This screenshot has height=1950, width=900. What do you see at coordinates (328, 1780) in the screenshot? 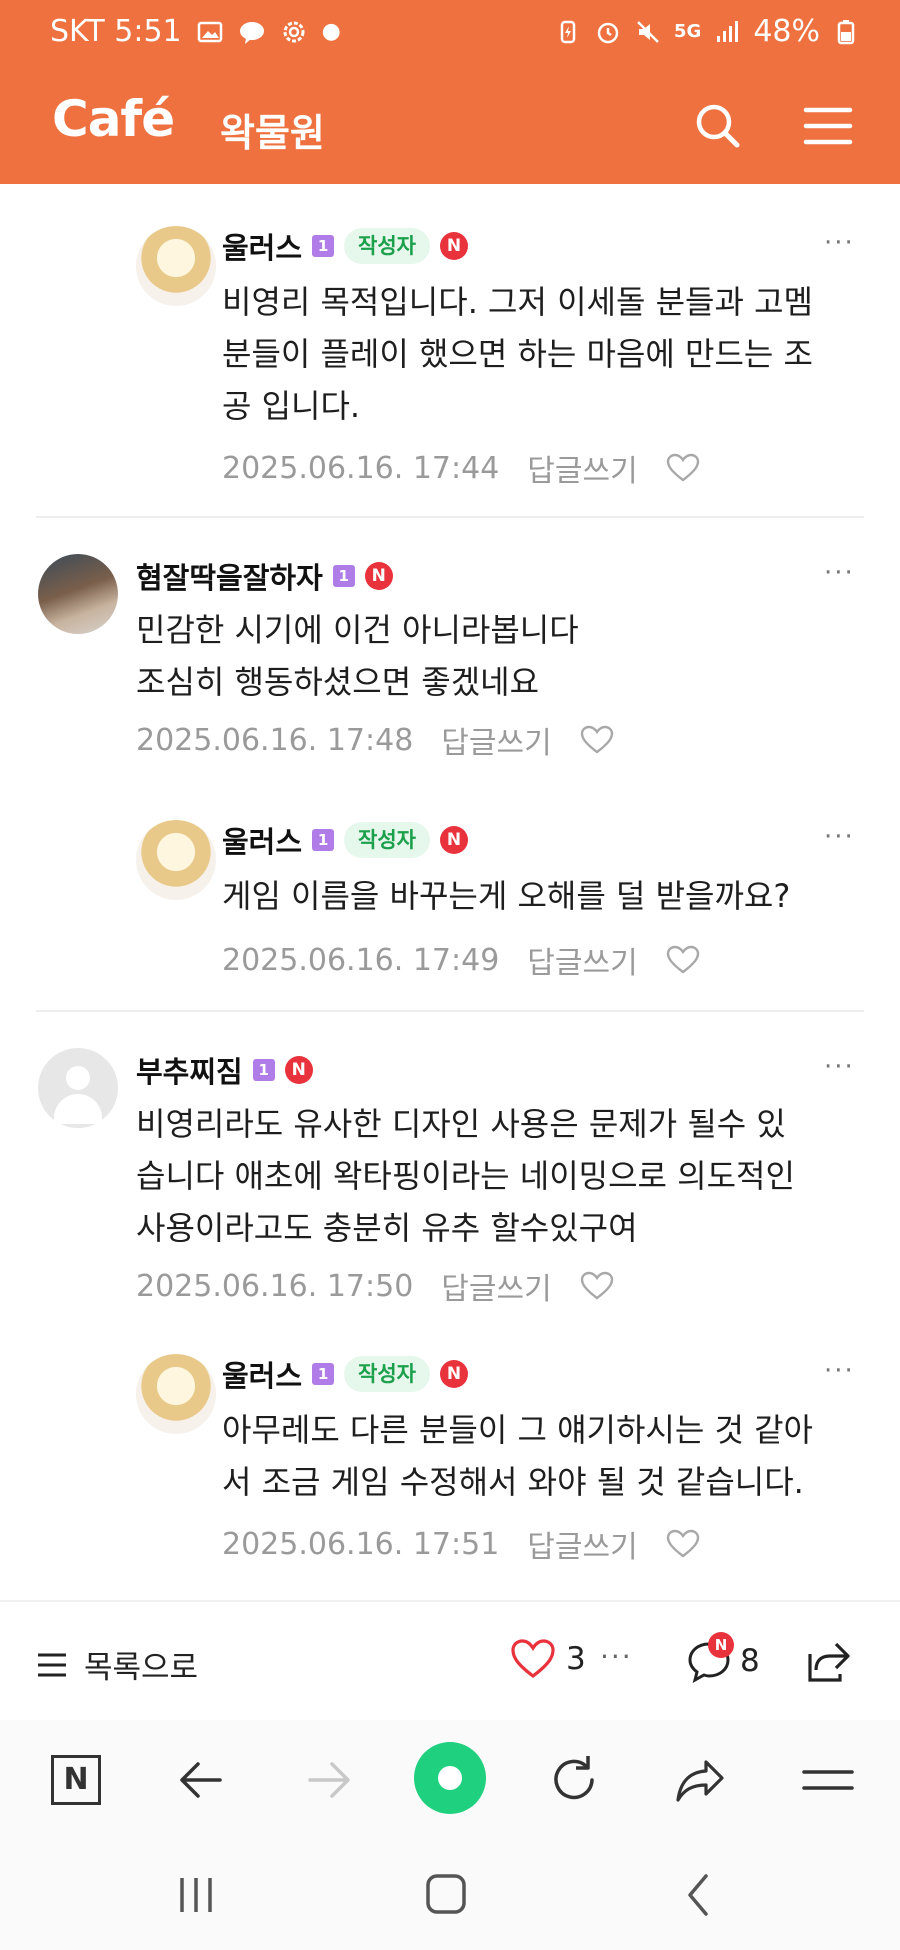
I see `forward-arrow-icon` at bounding box center [328, 1780].